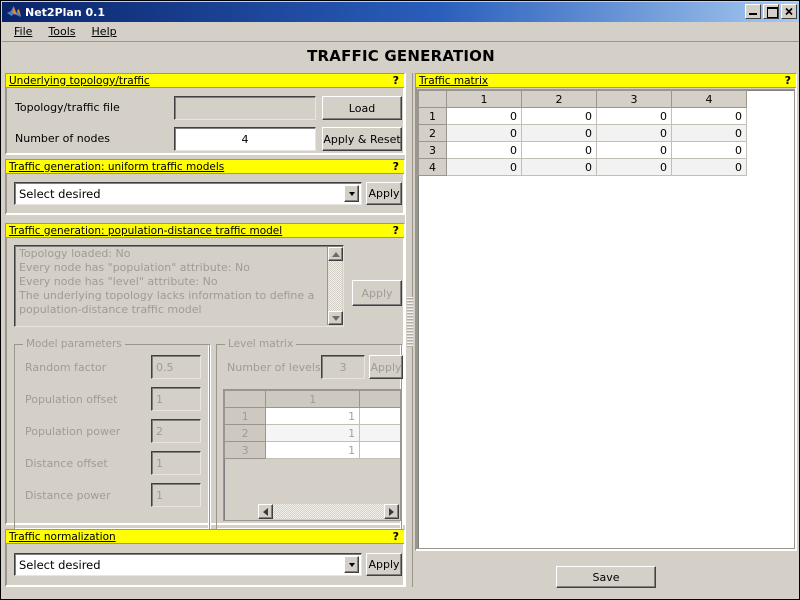 The width and height of the screenshot is (800, 600). Describe the element at coordinates (634, 99) in the screenshot. I see `traffic-matrix-col-header: 3` at that location.